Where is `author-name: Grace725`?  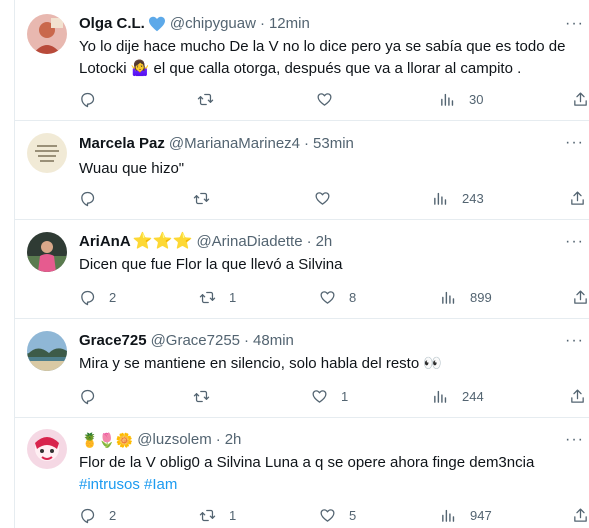 author-name: Grace725 is located at coordinates (113, 341).